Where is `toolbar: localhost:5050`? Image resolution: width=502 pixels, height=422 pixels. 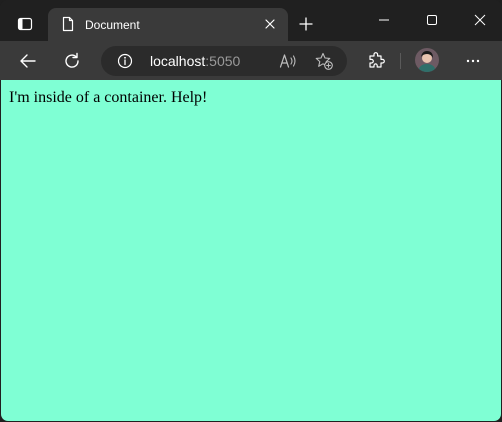
toolbar: localhost:5050 is located at coordinates (251, 60).